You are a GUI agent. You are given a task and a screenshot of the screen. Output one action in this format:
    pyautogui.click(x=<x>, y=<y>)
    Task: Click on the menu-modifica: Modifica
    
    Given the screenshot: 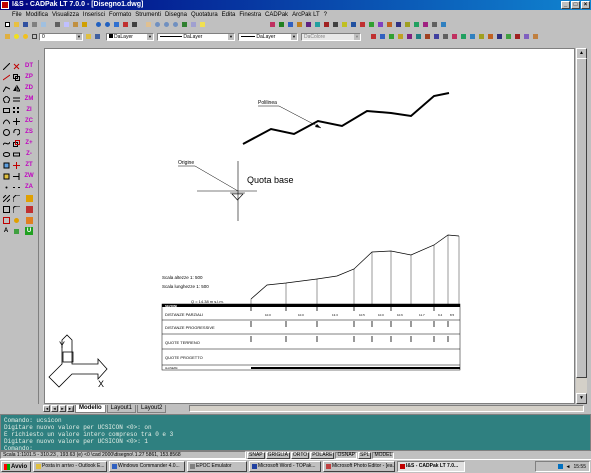 What is the action you would take?
    pyautogui.click(x=37, y=15)
    